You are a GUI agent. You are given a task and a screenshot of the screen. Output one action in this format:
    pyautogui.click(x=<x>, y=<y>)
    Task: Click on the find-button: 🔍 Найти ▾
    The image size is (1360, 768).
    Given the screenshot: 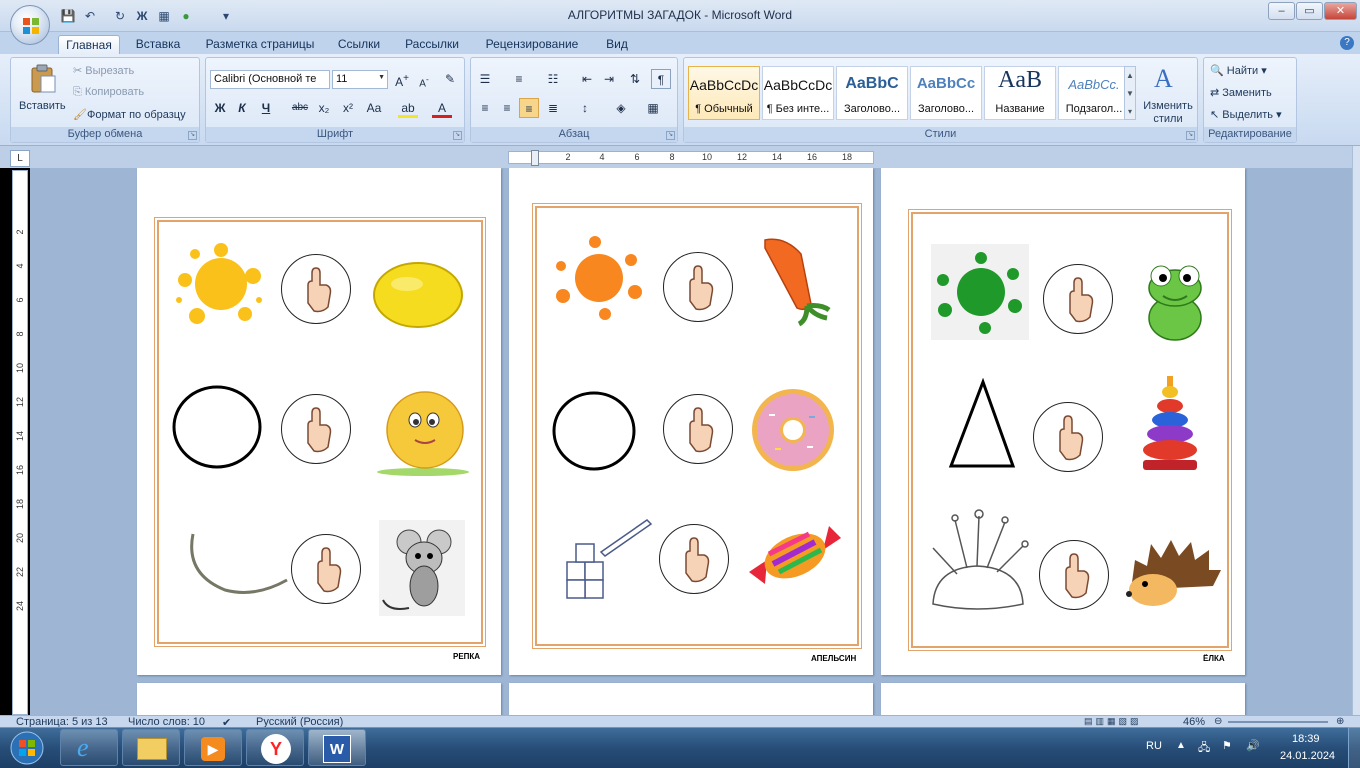 What is the action you would take?
    pyautogui.click(x=1238, y=70)
    